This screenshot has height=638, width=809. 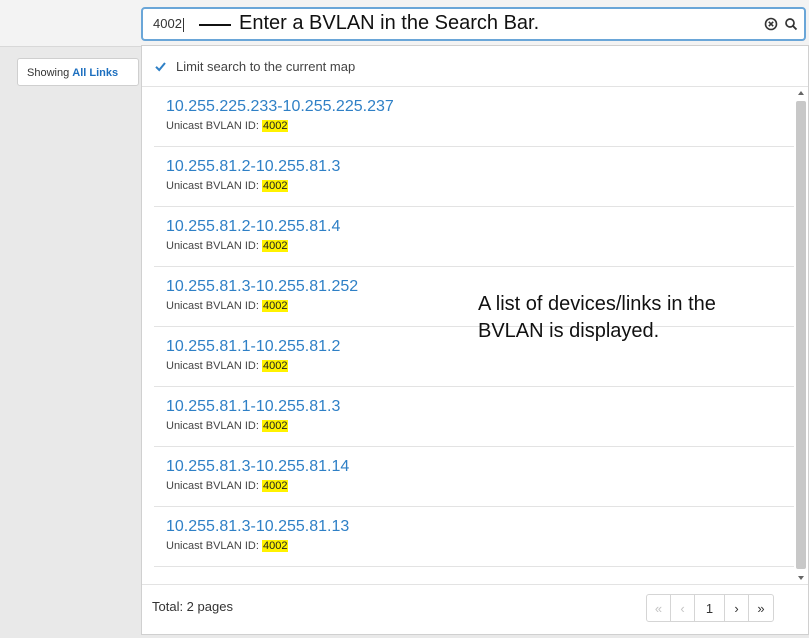 What do you see at coordinates (253, 227) in the screenshot?
I see `result-title-link: 10.255.81.2-10.255.81.4` at bounding box center [253, 227].